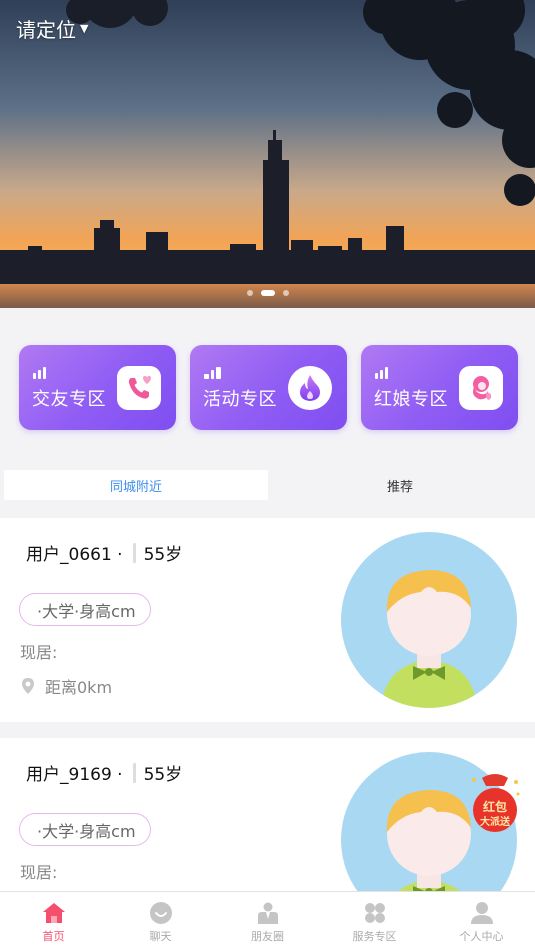 The height and width of the screenshot is (951, 535). Describe the element at coordinates (79, 687) in the screenshot. I see `distance-label: 距离0km` at that location.